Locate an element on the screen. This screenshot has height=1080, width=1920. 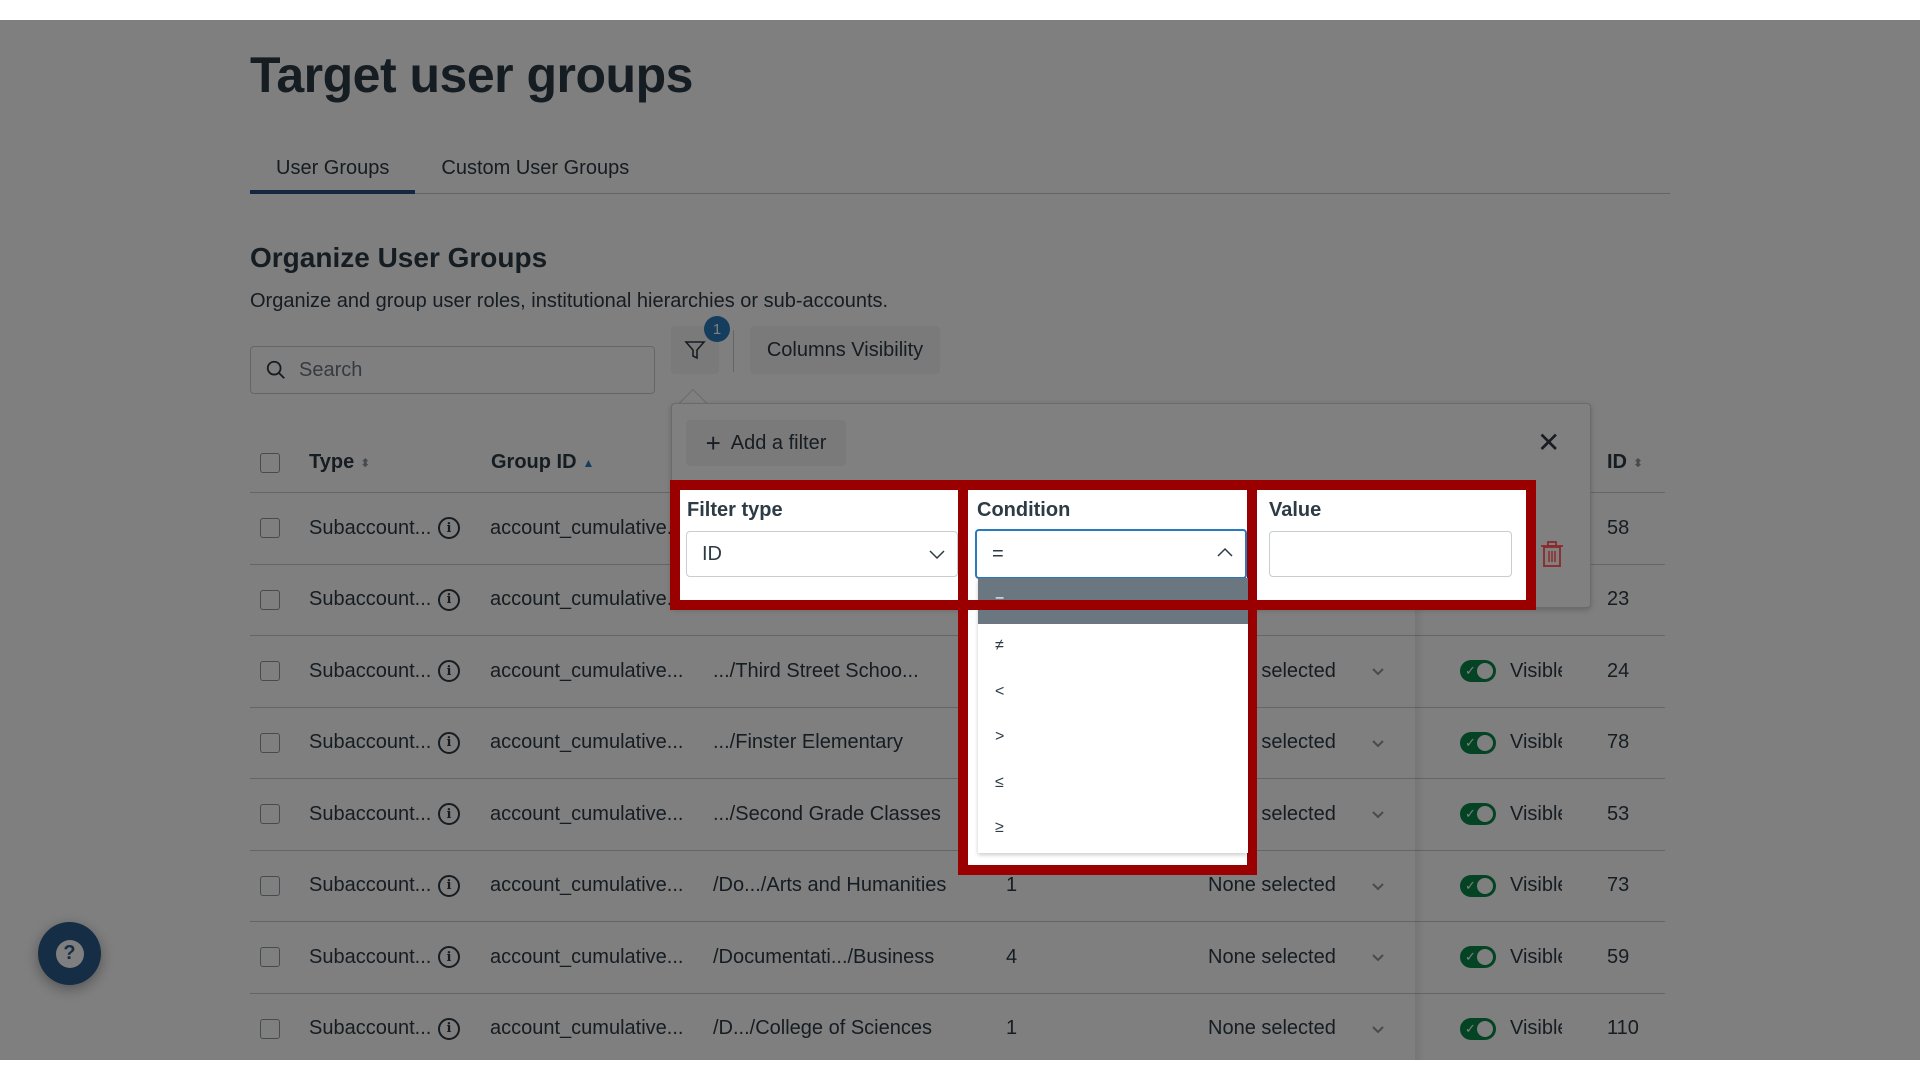
trash-icon is located at coordinates (1552, 554).